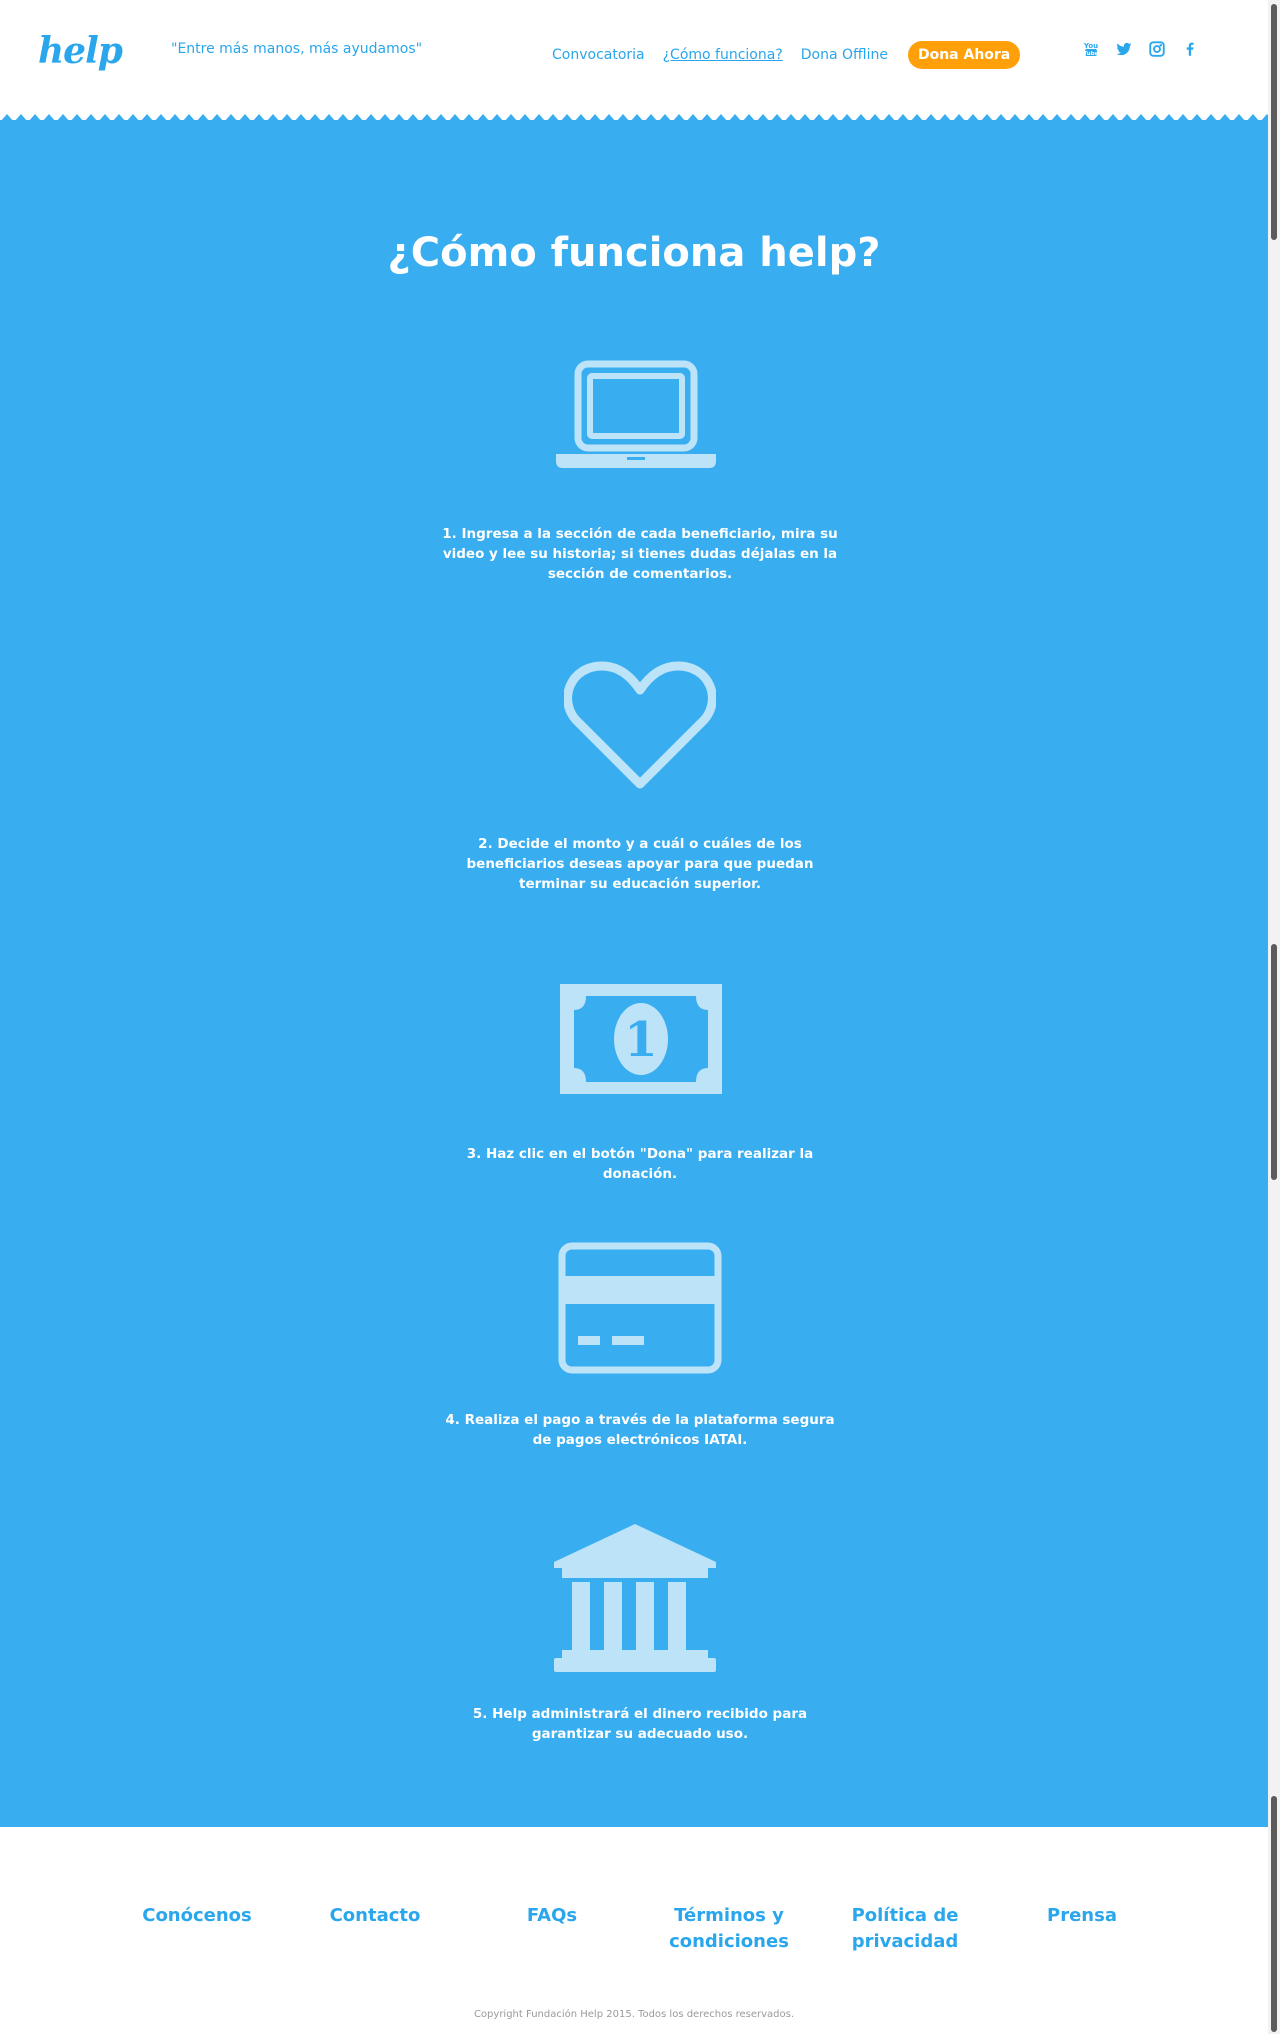 This screenshot has height=2034, width=1280. Describe the element at coordinates (723, 55) in the screenshot. I see `nav-como-funciona: ¿Cómo funciona?` at that location.